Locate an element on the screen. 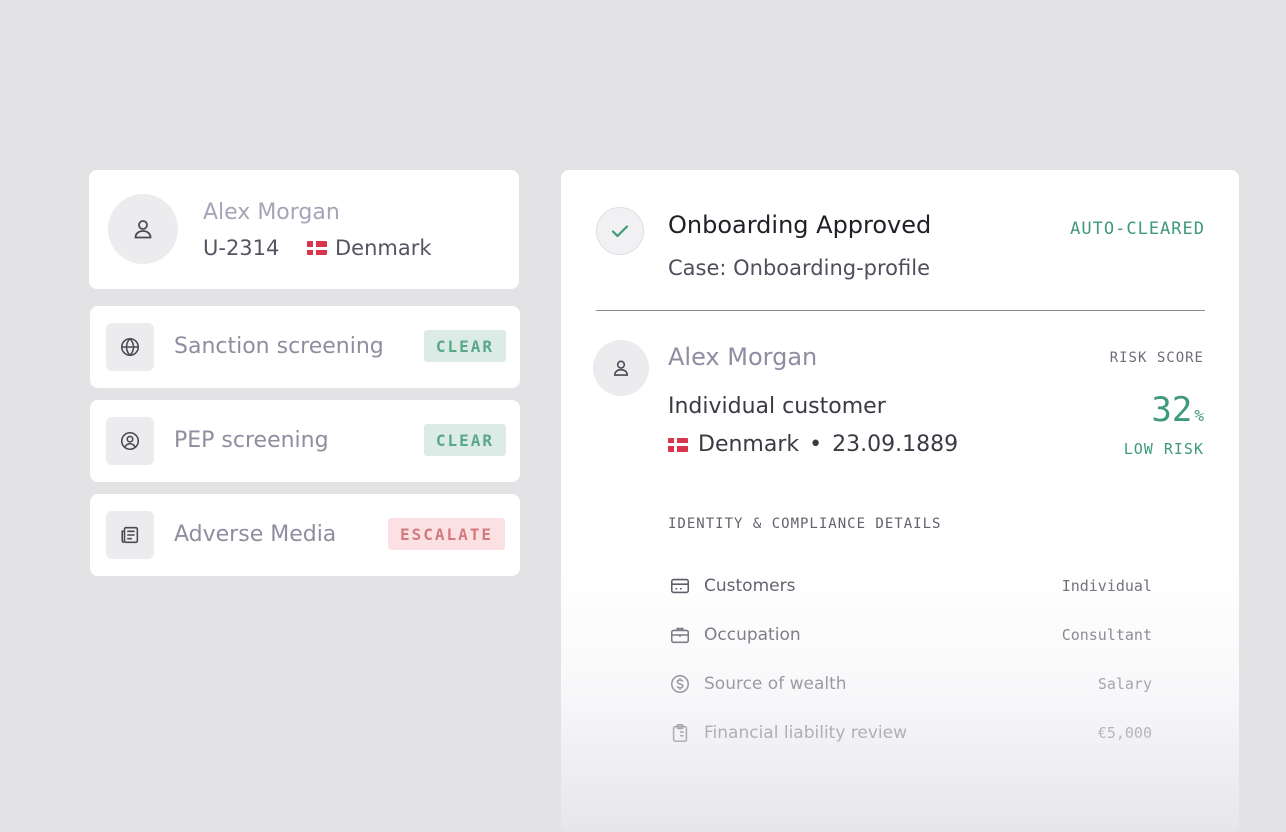  adverse-media-label: Adverse Media is located at coordinates (255, 534).